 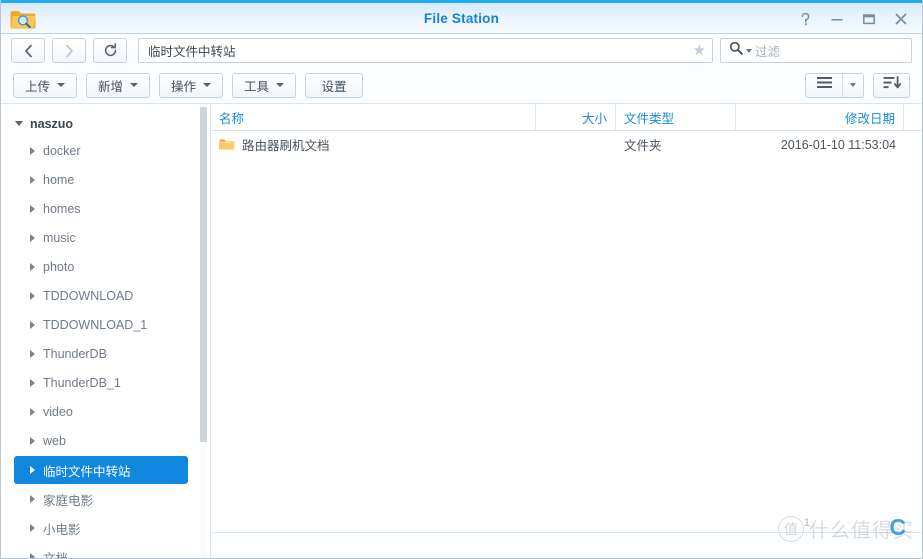 I want to click on sidebar-item-label: 家庭电影, so click(x=68, y=500).